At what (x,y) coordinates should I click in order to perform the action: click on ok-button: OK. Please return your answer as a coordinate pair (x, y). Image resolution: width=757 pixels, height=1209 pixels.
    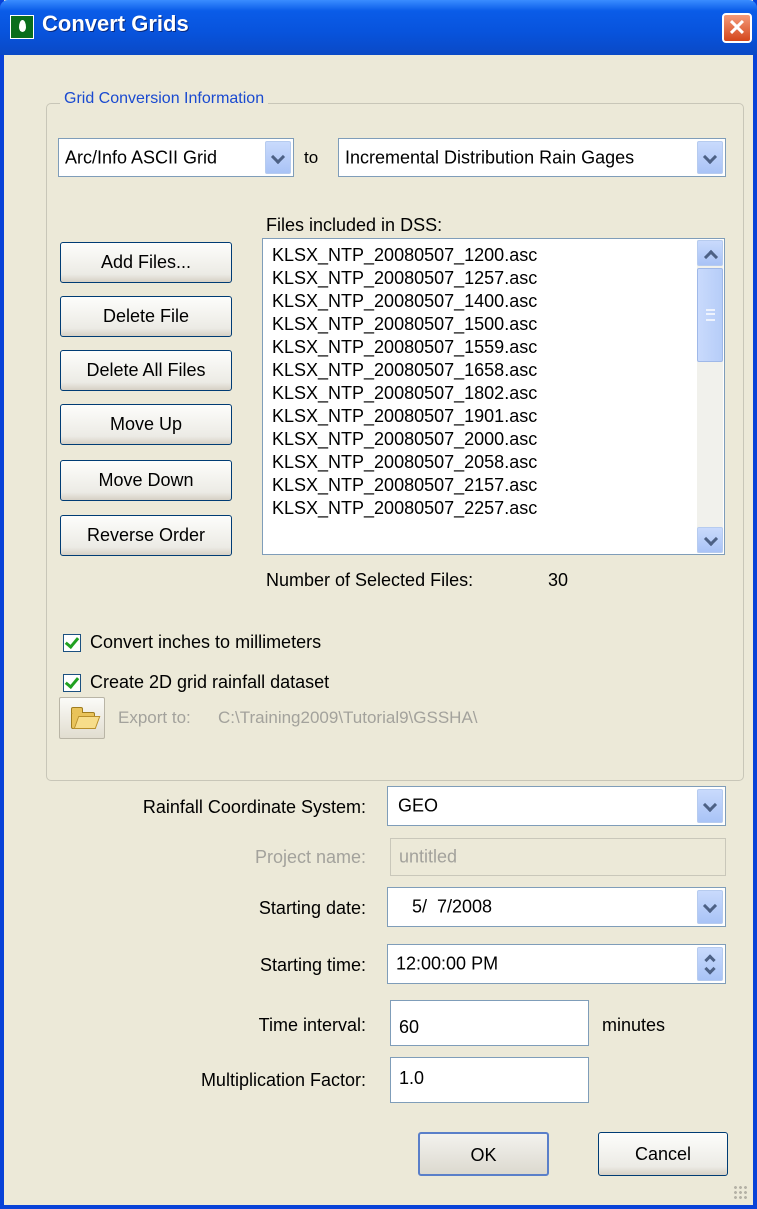
    Looking at the image, I should click on (483, 1154).